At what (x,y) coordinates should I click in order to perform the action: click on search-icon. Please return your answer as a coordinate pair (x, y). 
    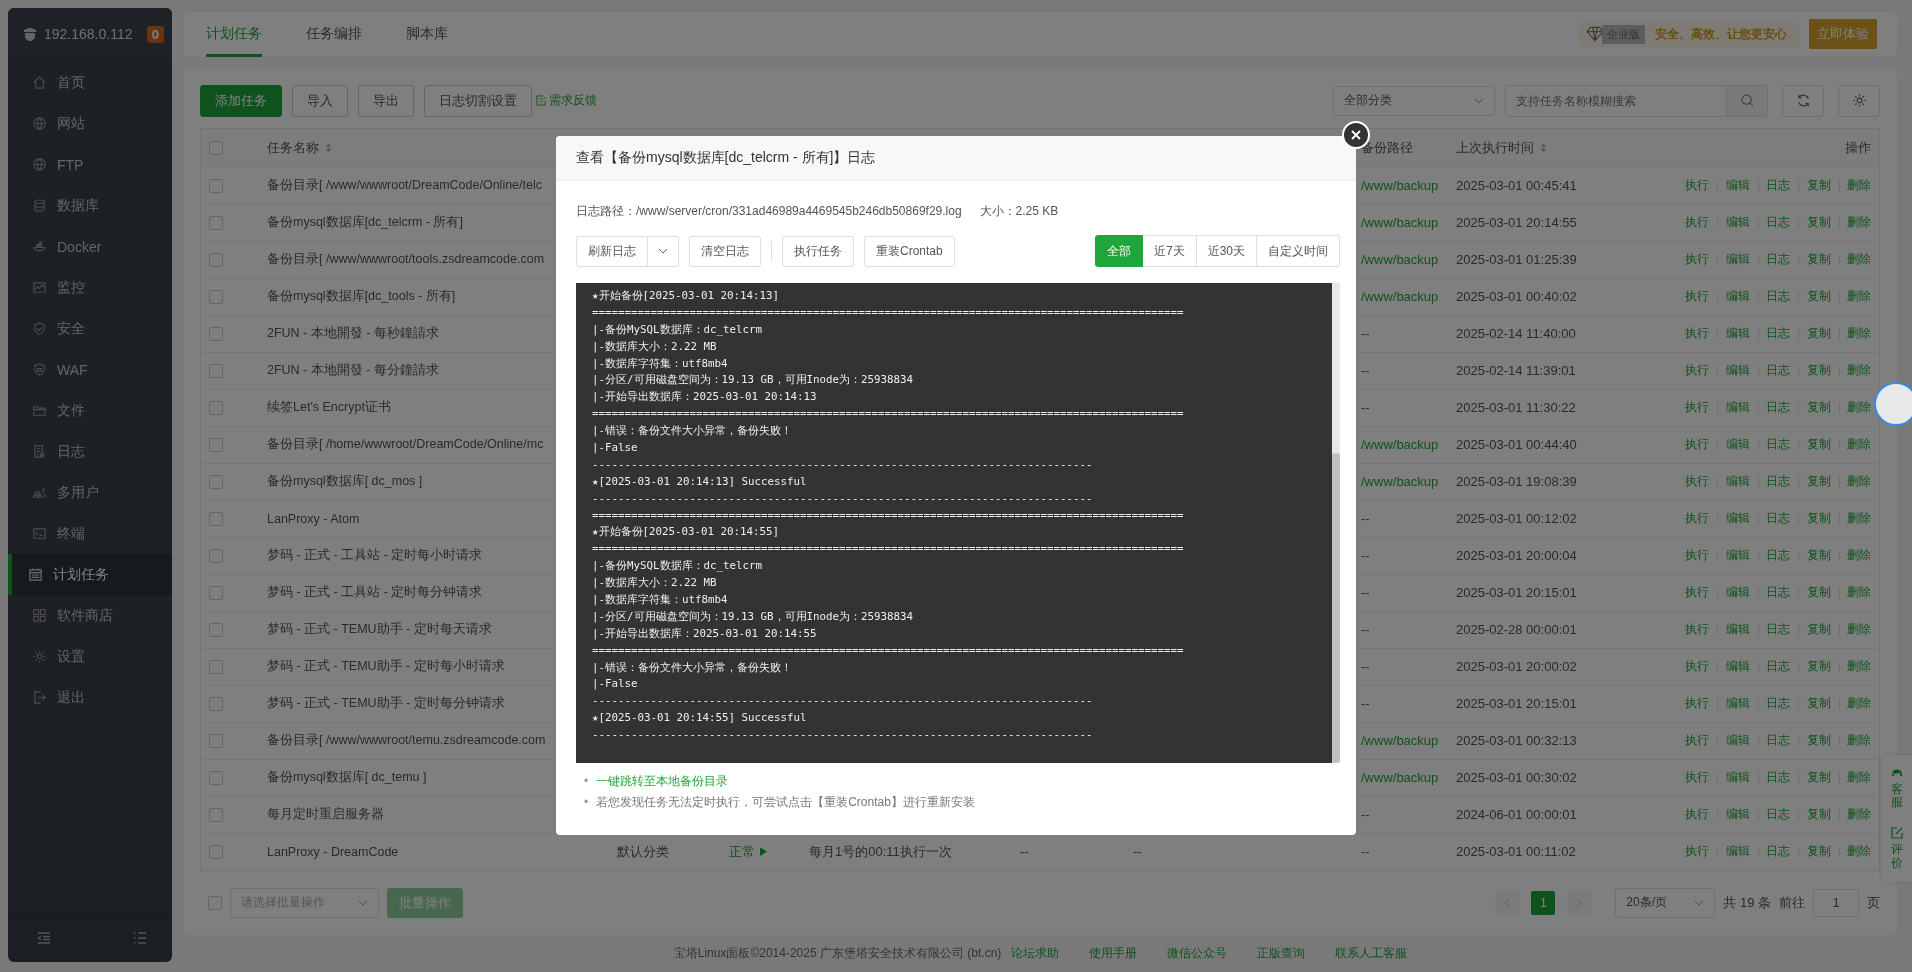
    Looking at the image, I should click on (1747, 101).